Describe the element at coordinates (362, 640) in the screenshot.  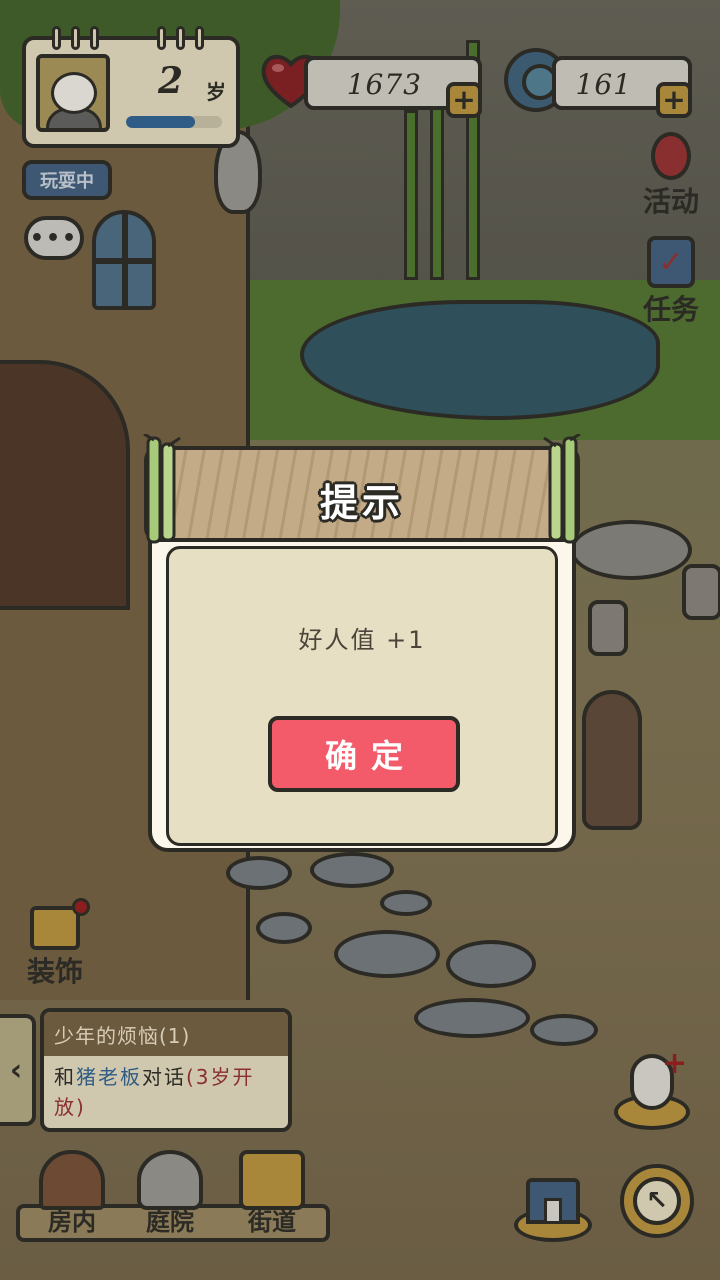
I see `dialog-message: 好人值 +1` at that location.